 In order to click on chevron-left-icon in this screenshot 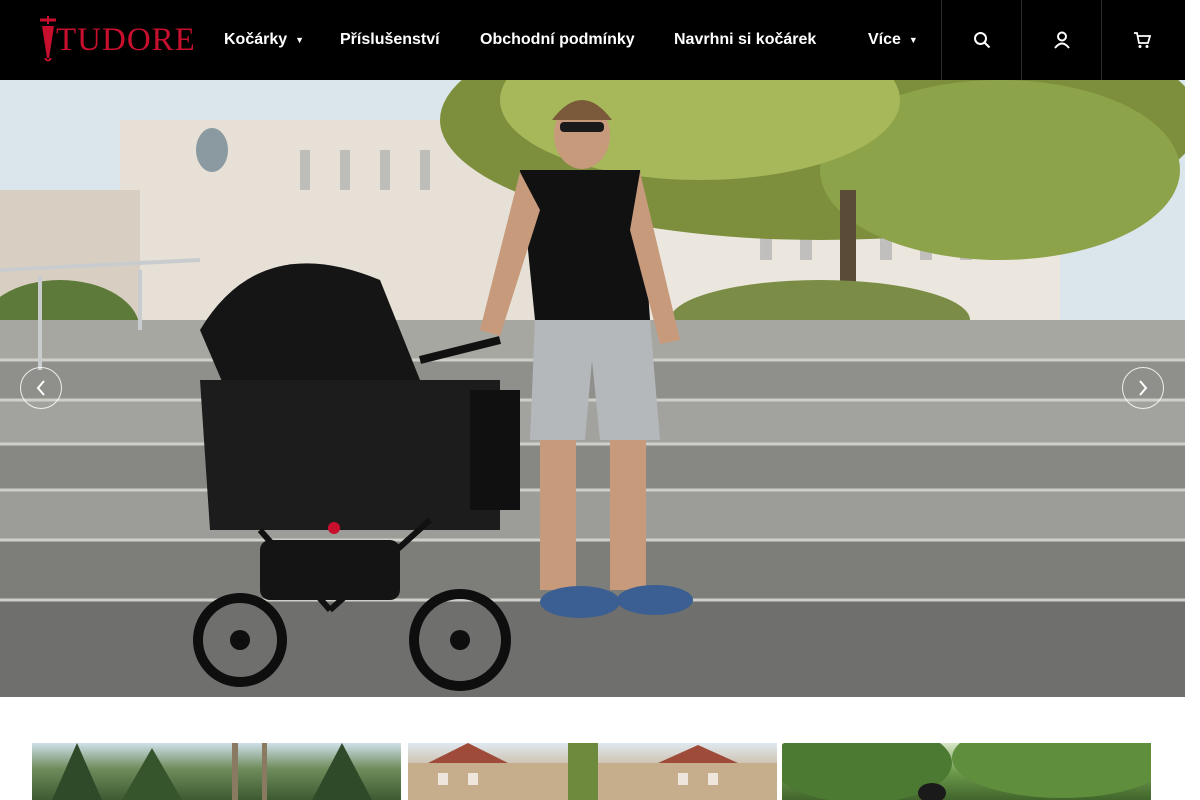, I will do `click(40, 388)`.